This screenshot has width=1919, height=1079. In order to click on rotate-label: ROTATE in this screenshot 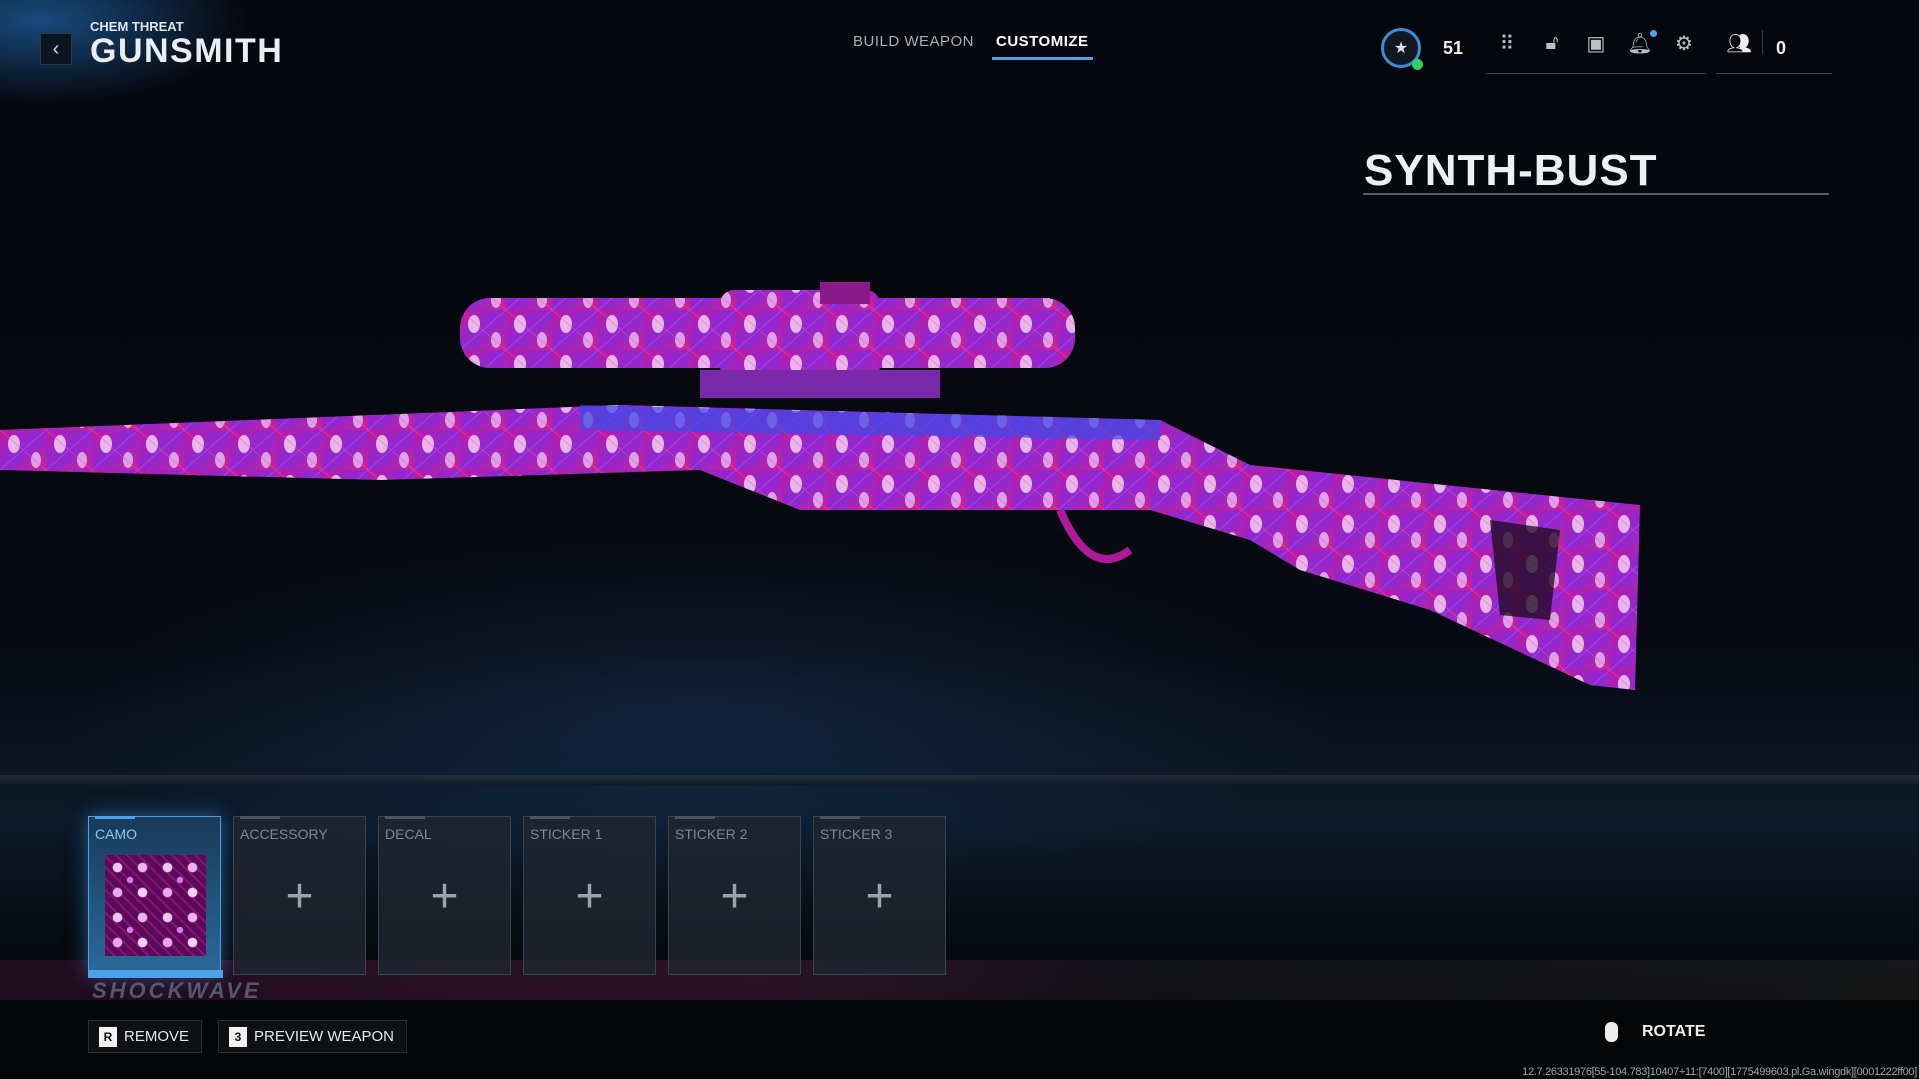, I will do `click(1674, 1031)`.